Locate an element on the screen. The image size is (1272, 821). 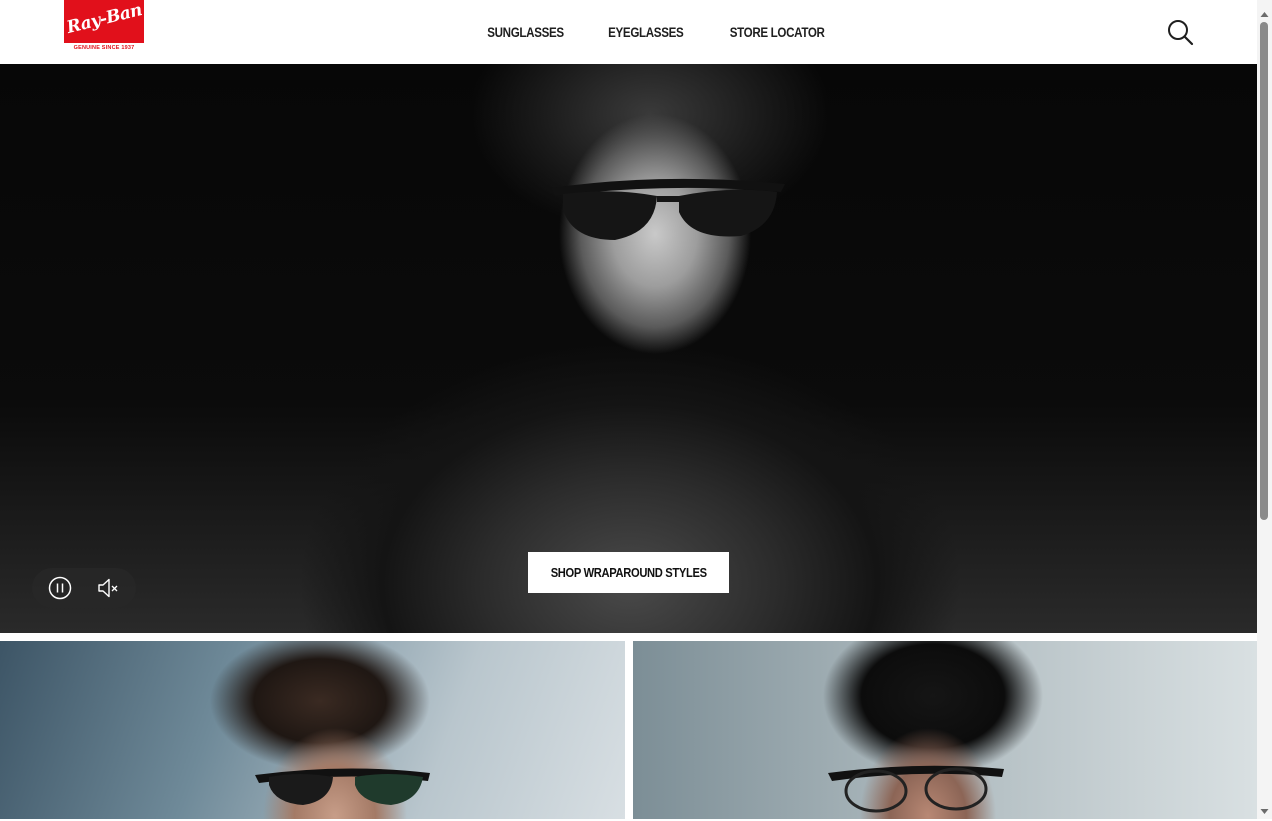
scroll-down-arrow-icon is located at coordinates (1264, 808).